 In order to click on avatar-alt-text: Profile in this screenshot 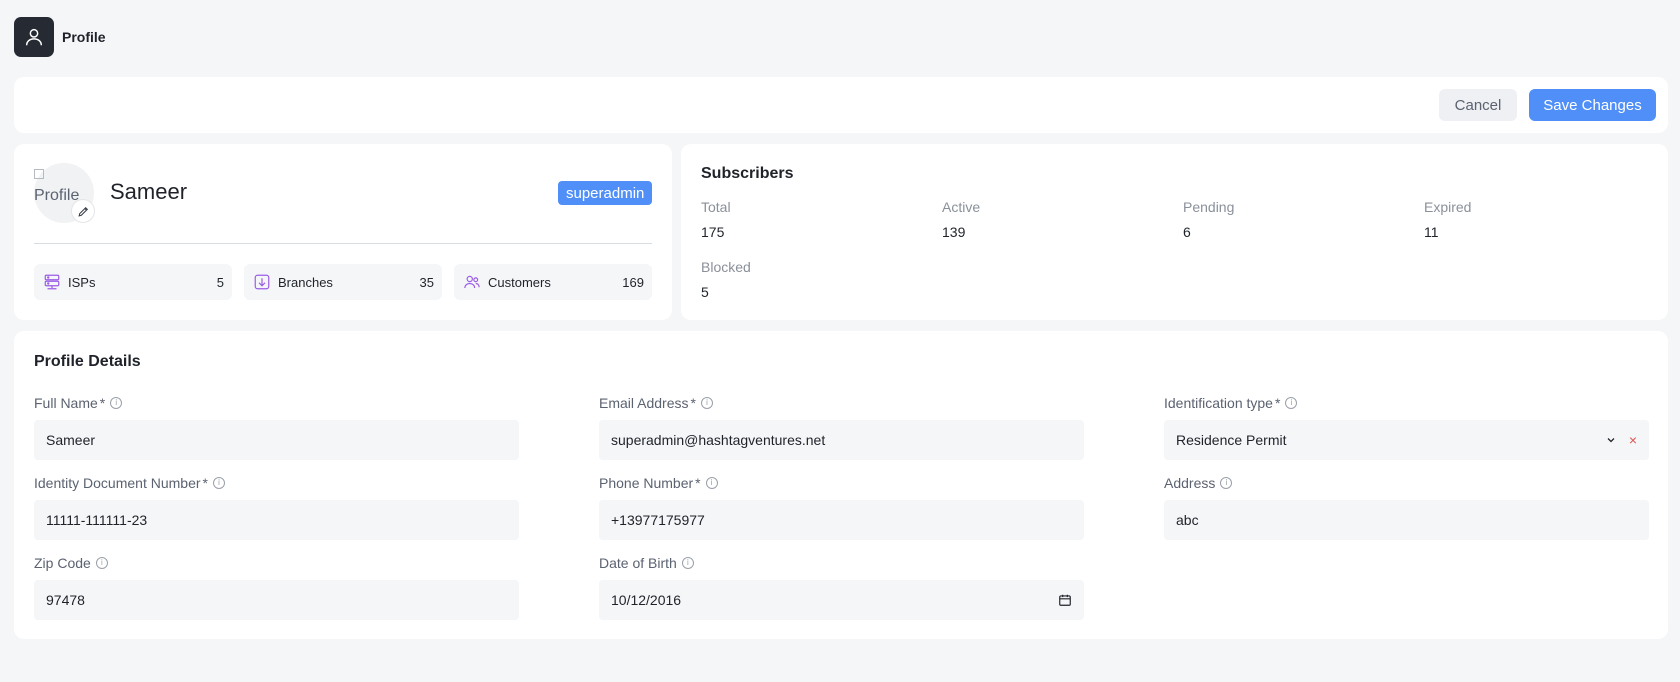, I will do `click(57, 195)`.